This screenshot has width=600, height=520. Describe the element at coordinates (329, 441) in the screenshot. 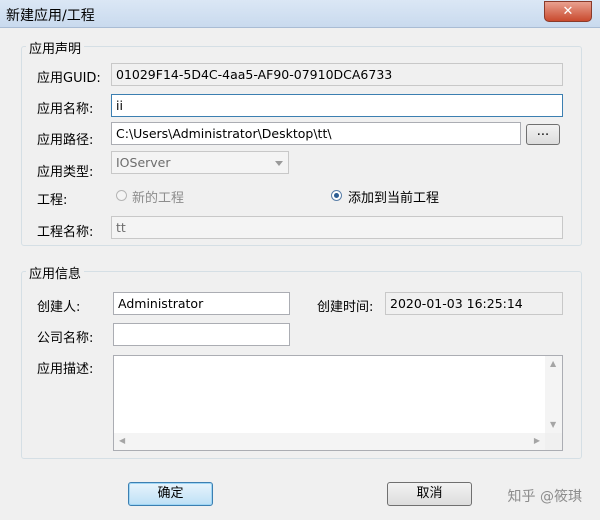

I see `description-horizontal-scrollbar: ◀ ▶` at that location.